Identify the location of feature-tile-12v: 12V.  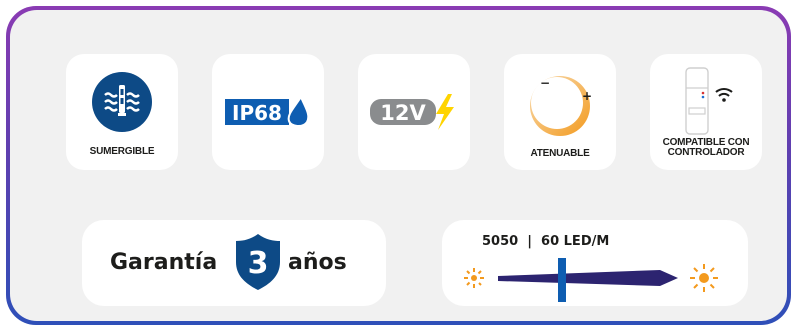
(414, 112).